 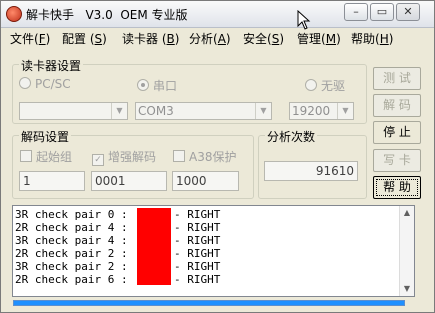 I want to click on checkbox-a38-protect, so click(x=179, y=156).